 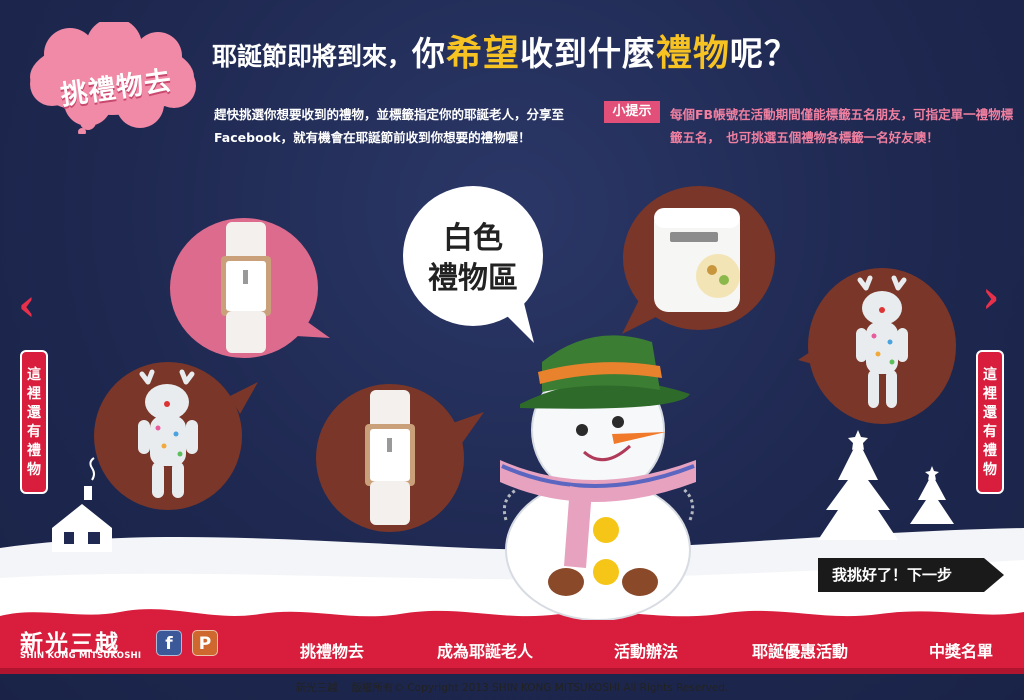 I want to click on nav-rules: 活動辦法, so click(x=646, y=650).